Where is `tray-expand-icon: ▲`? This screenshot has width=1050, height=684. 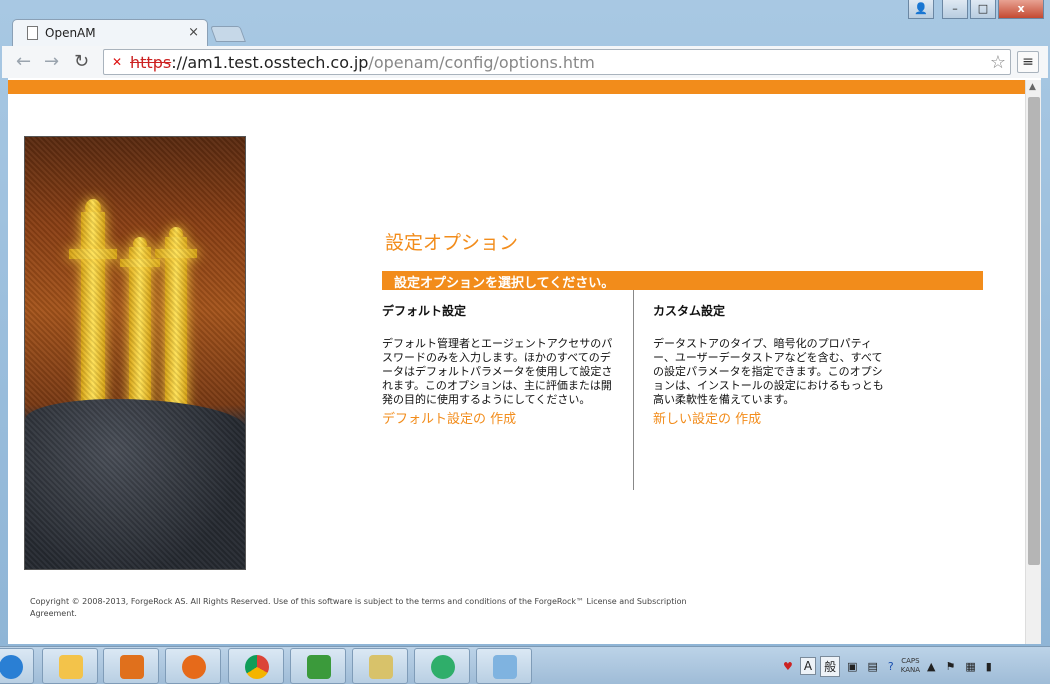
tray-expand-icon: ▲ is located at coordinates (931, 666).